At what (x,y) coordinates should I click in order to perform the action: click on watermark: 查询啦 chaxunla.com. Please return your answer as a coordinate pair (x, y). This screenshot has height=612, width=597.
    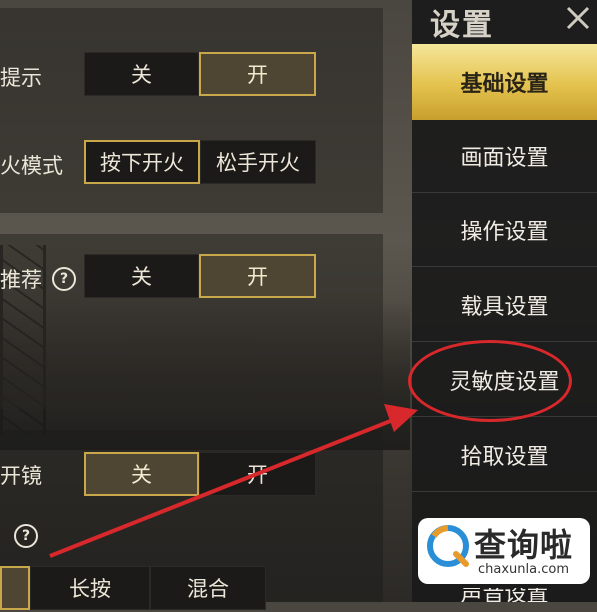
    Looking at the image, I should click on (504, 551).